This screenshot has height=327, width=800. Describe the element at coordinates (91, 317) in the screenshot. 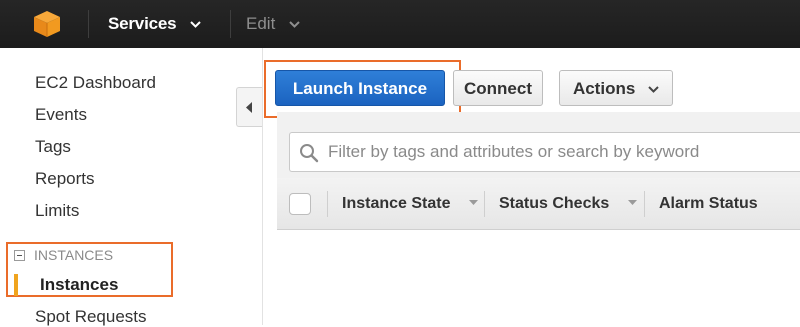

I see `sidebar-item-spot-requests: Spot Requests` at that location.